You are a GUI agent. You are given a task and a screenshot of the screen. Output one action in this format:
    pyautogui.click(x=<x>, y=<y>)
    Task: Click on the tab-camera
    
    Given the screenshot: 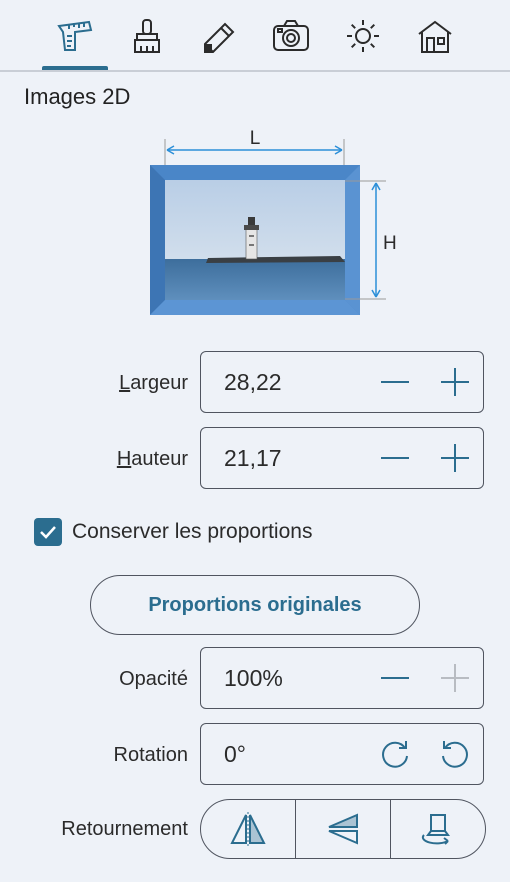 What is the action you would take?
    pyautogui.click(x=291, y=38)
    